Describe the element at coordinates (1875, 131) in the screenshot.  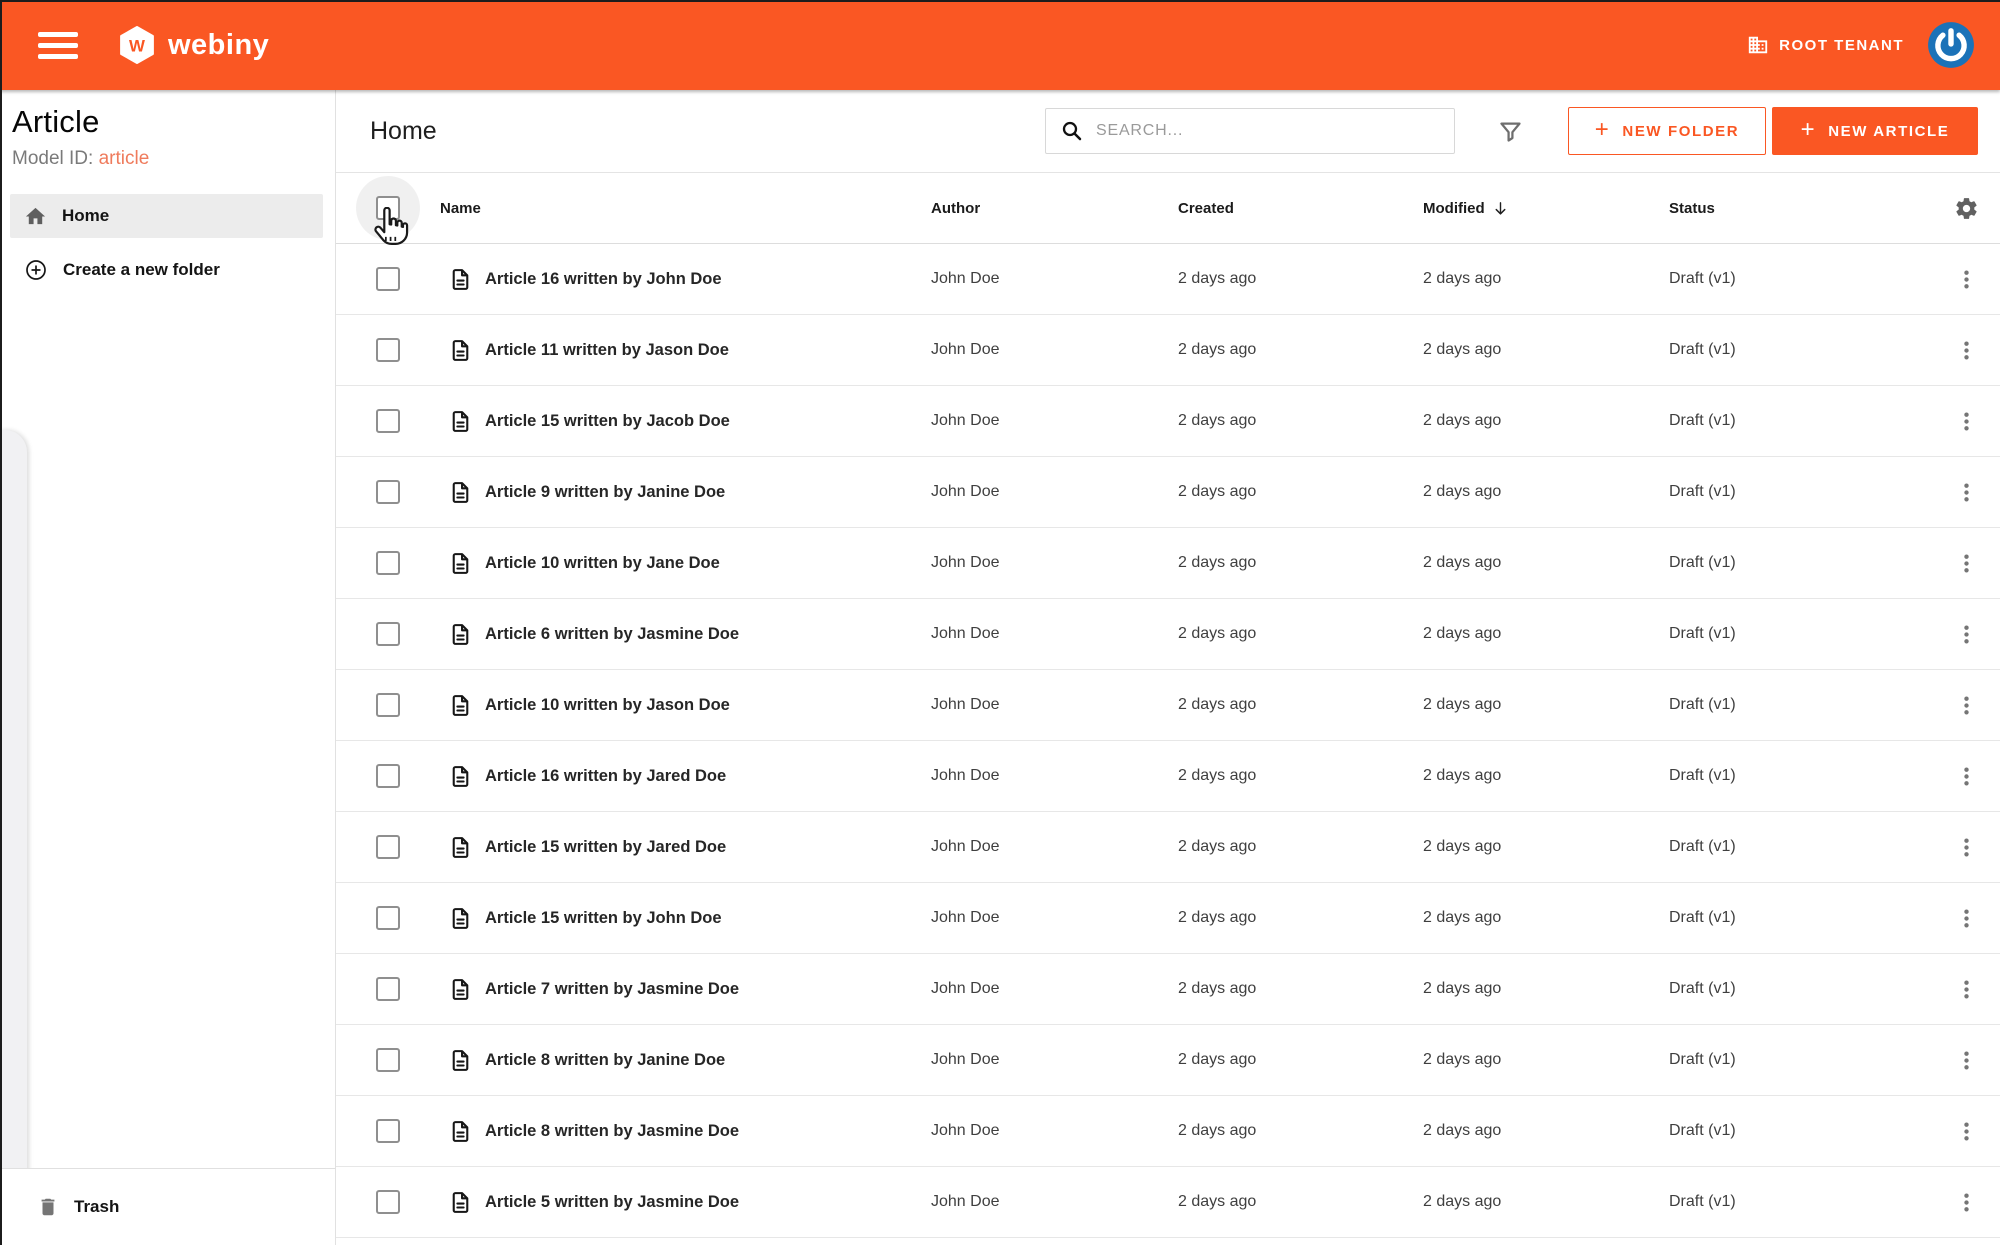
I see `new-article-button: + NEW ARTICLE` at that location.